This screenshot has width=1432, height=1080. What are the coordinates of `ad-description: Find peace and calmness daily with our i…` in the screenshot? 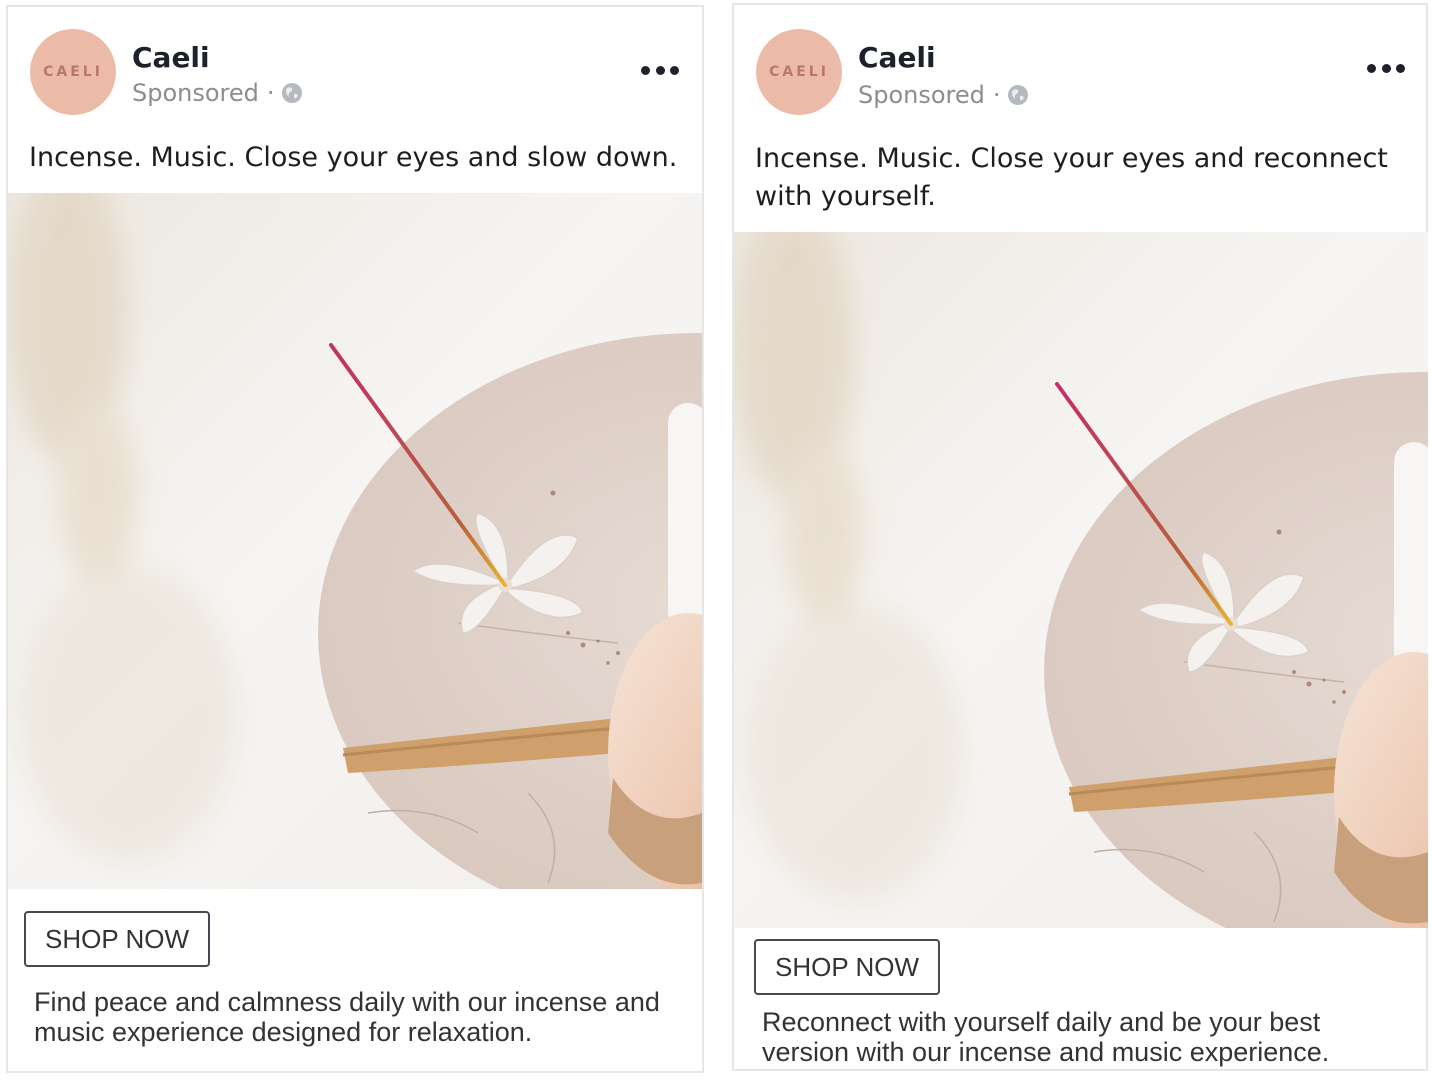 It's located at (347, 1017).